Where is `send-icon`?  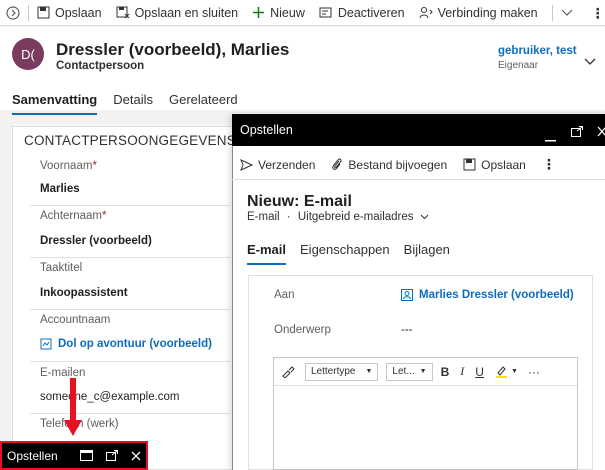 send-icon is located at coordinates (246, 164).